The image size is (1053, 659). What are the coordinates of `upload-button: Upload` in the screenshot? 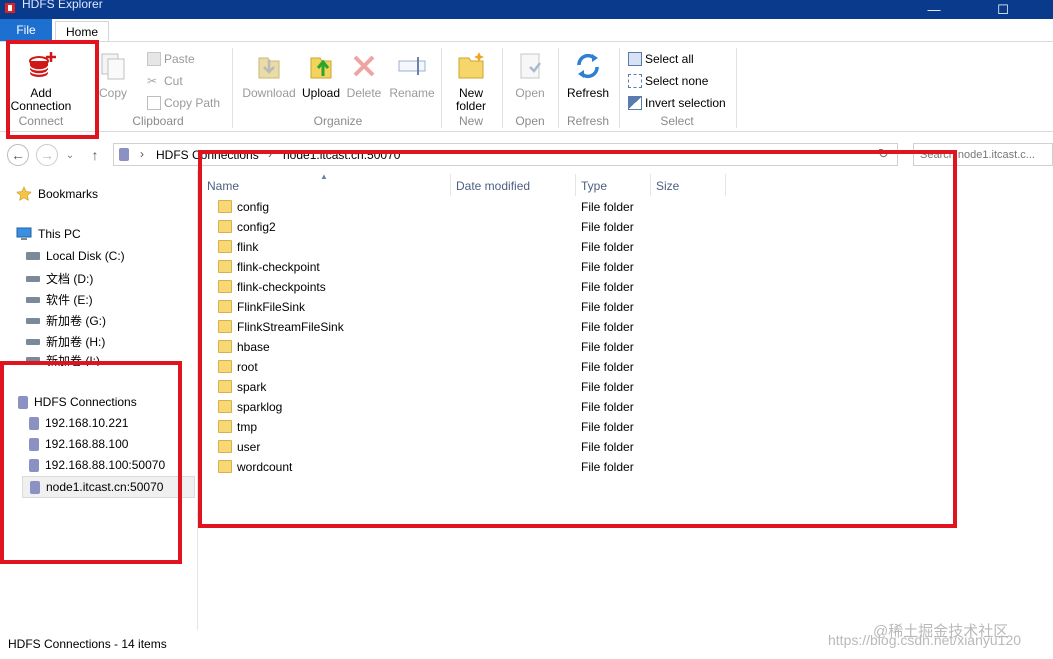 It's located at (321, 75).